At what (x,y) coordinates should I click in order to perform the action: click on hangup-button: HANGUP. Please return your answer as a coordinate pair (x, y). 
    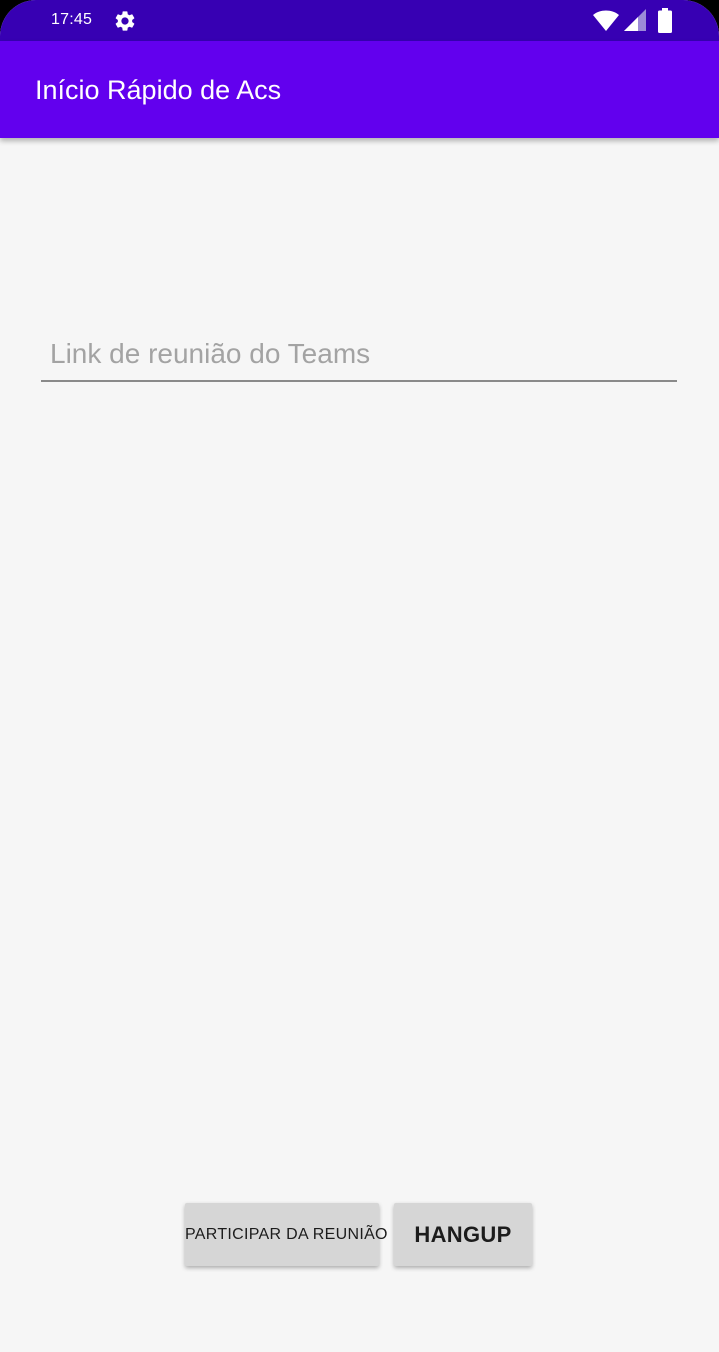
    Looking at the image, I should click on (463, 1234).